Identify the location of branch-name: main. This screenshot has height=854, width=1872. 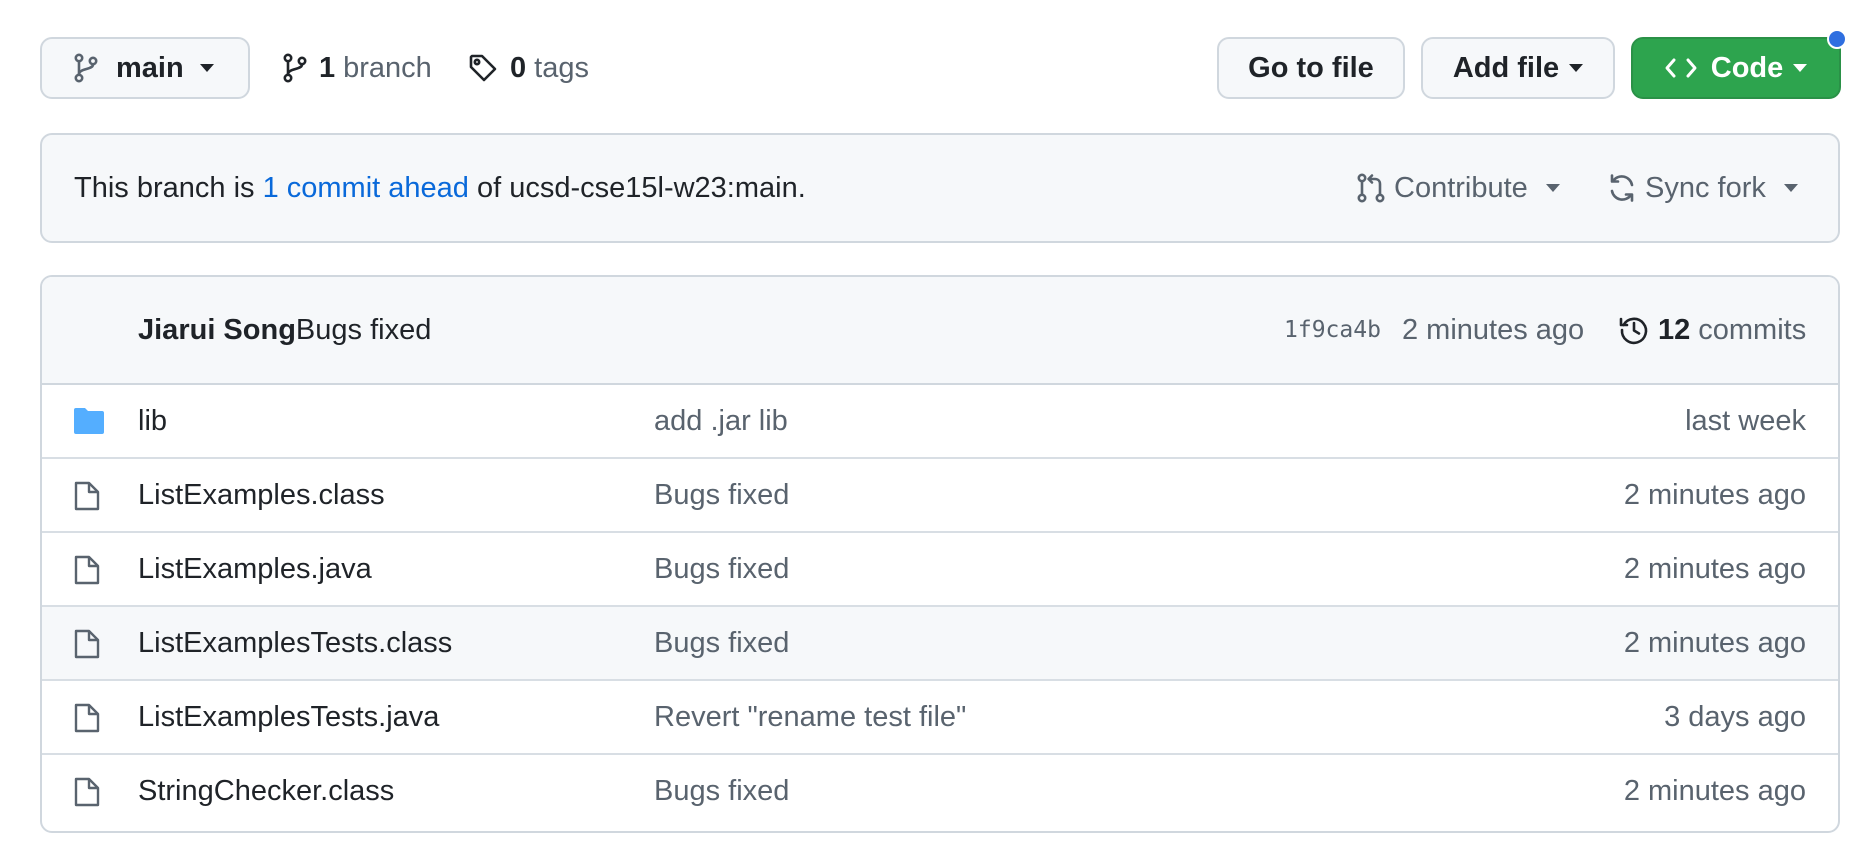
(150, 67).